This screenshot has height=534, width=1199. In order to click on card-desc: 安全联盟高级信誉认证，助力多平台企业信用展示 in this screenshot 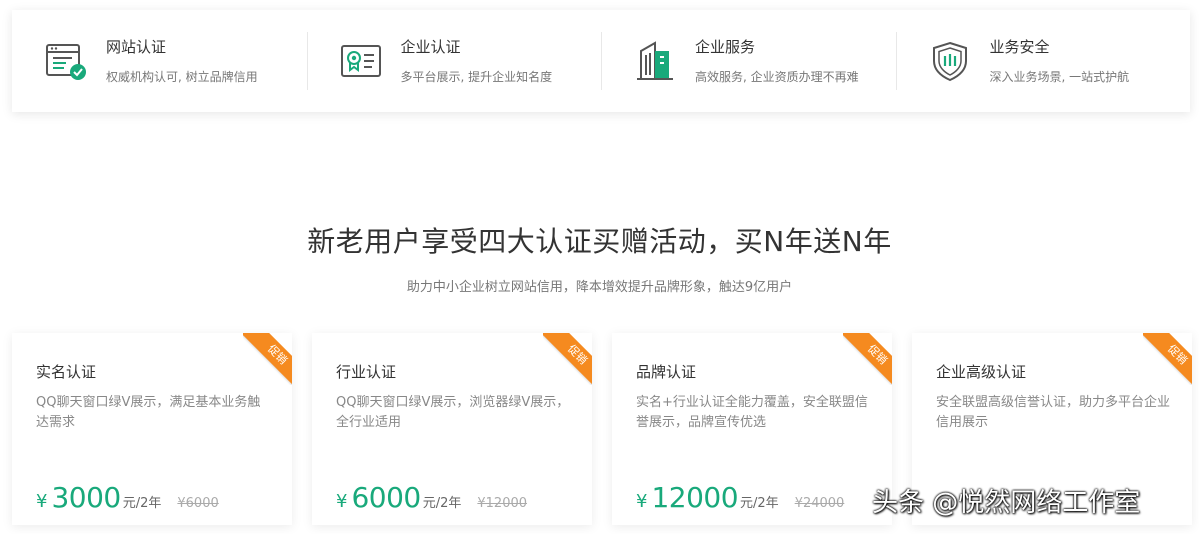, I will do `click(1053, 412)`.